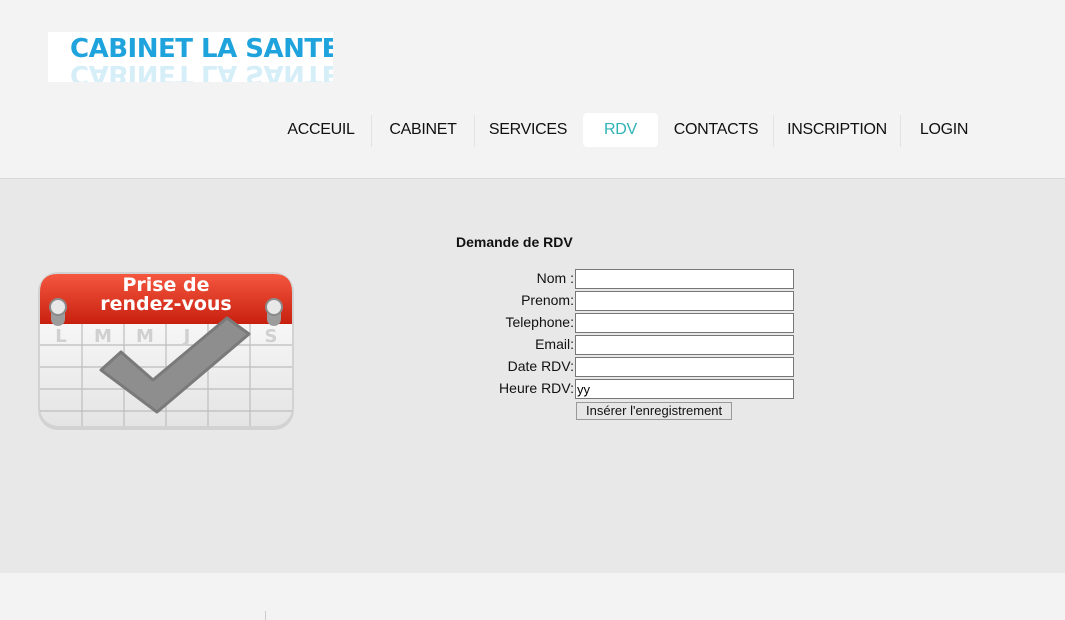  I want to click on heure-rdv-input, so click(684, 389).